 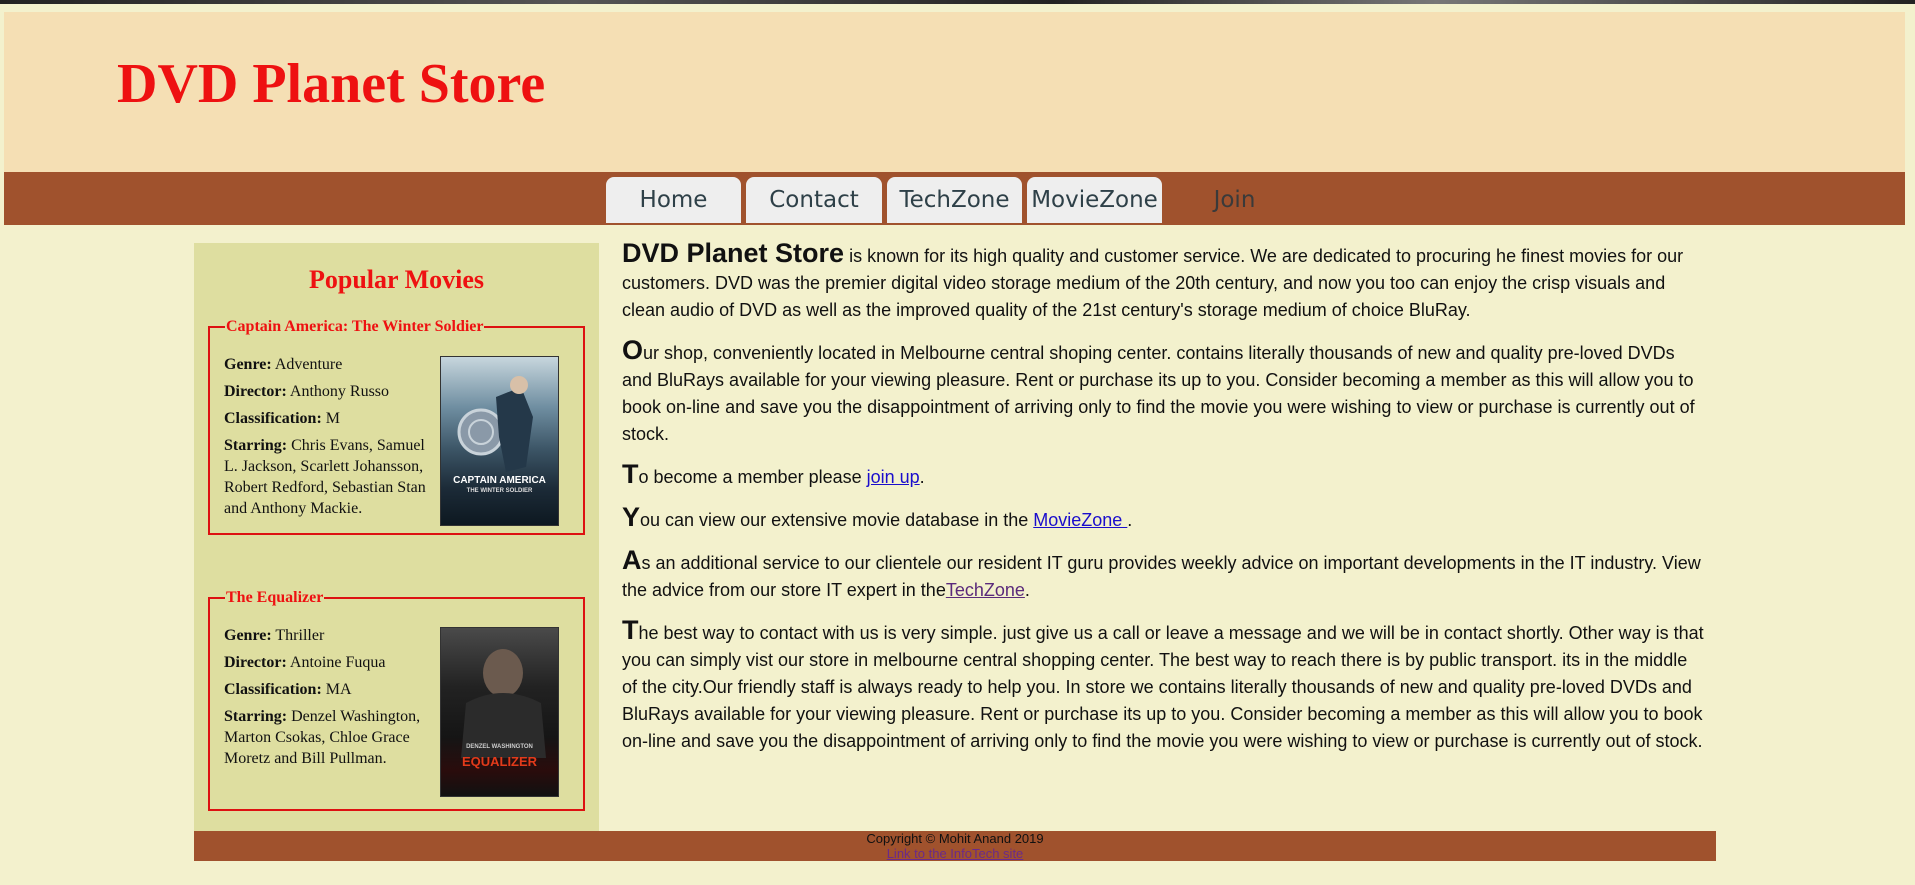 I want to click on intro-lead: DVD Planet Store, so click(x=733, y=253).